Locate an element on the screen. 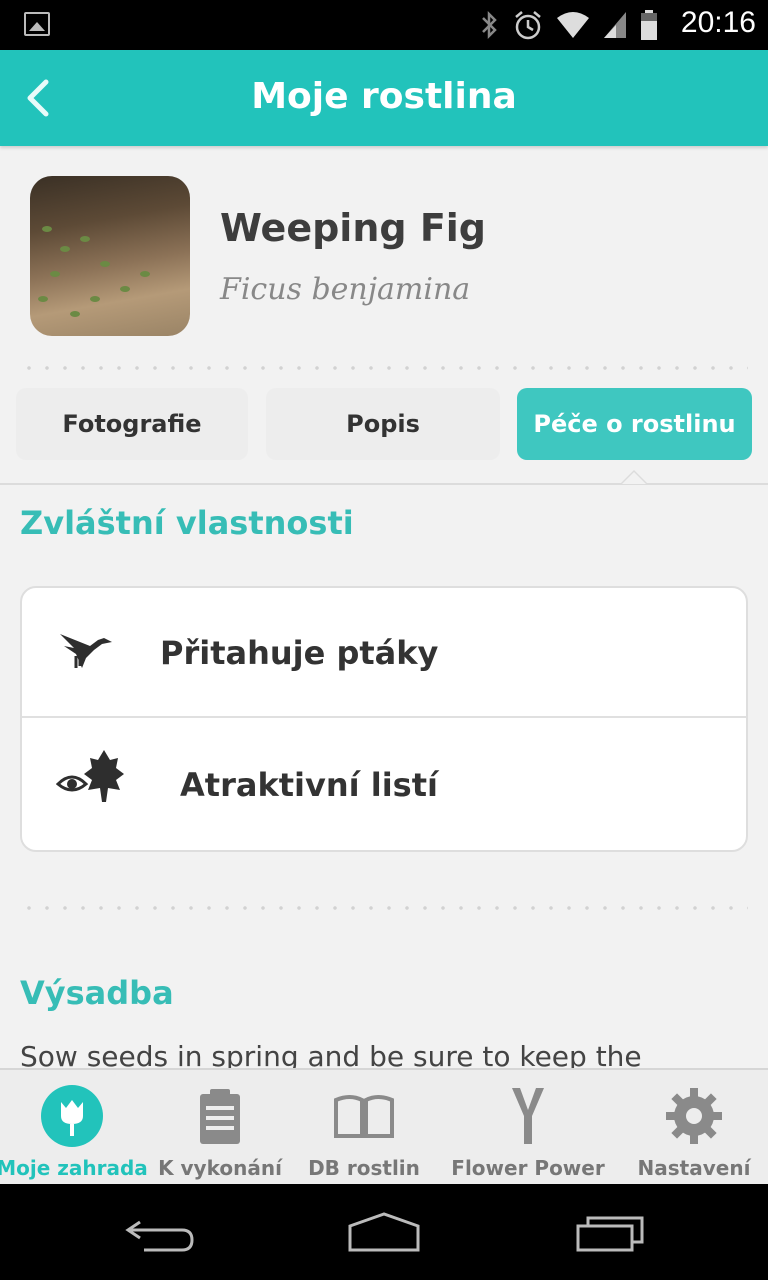 This screenshot has width=768, height=1280. tab-description: Popis is located at coordinates (383, 424).